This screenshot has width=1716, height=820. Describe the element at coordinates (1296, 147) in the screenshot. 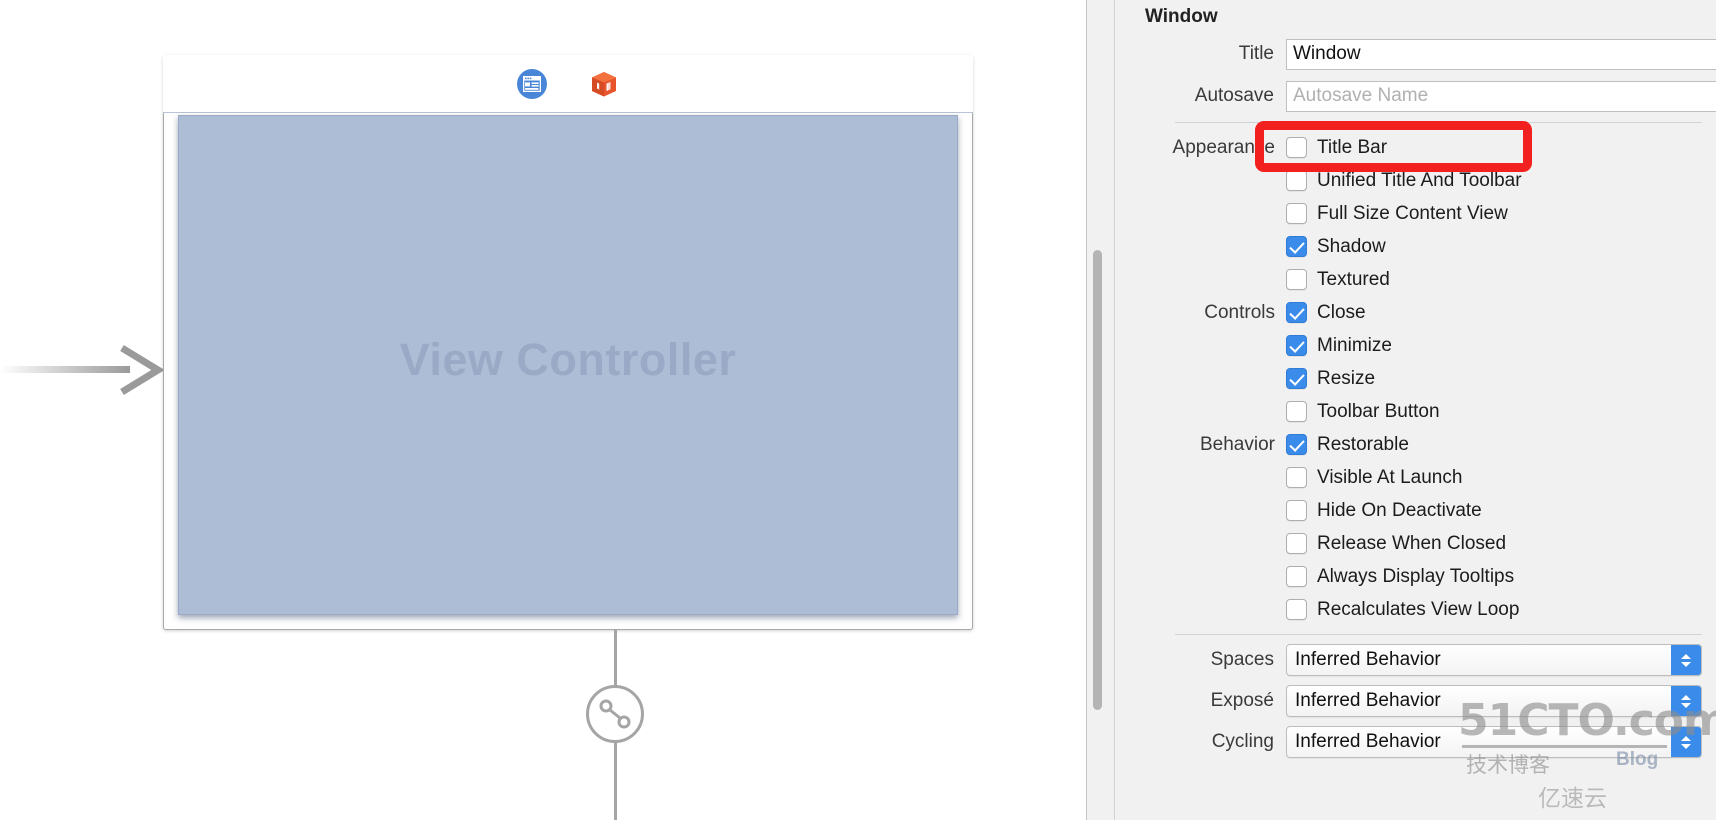

I see `checkbox-title-bar` at that location.